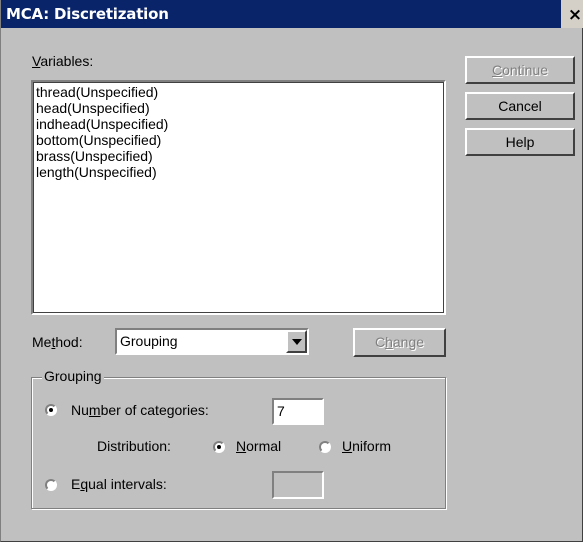 The width and height of the screenshot is (583, 542). What do you see at coordinates (102, 124) in the screenshot?
I see `list-item: indhead(Unspecified)` at bounding box center [102, 124].